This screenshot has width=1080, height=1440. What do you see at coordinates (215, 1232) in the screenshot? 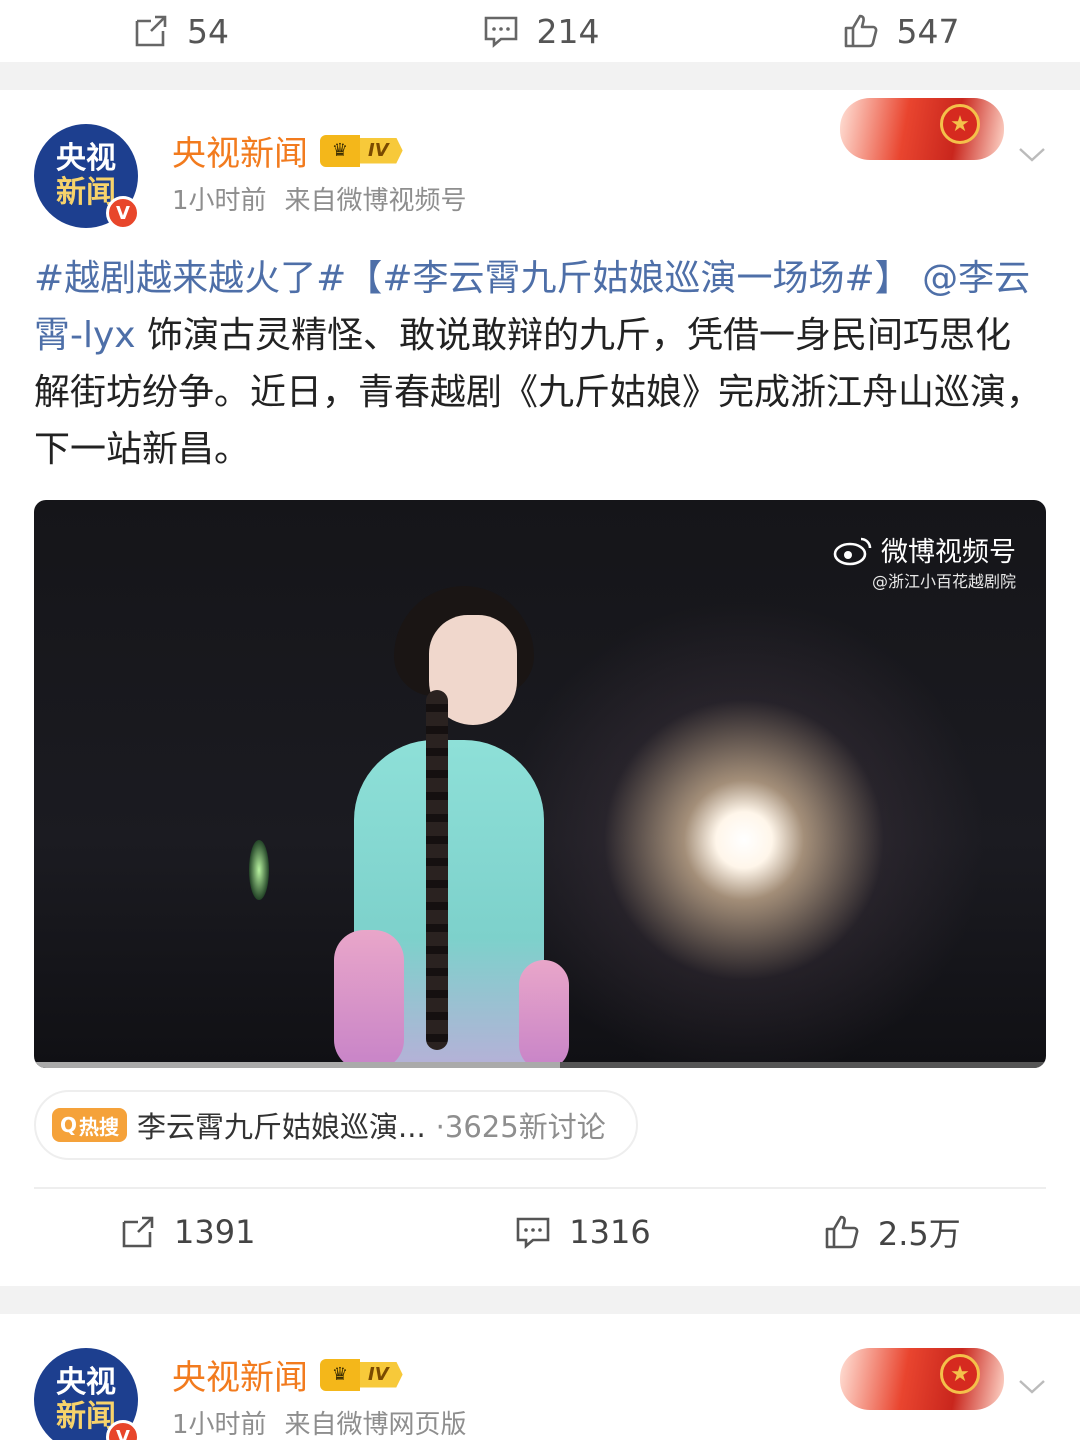
I see `repost-count: 1391` at bounding box center [215, 1232].